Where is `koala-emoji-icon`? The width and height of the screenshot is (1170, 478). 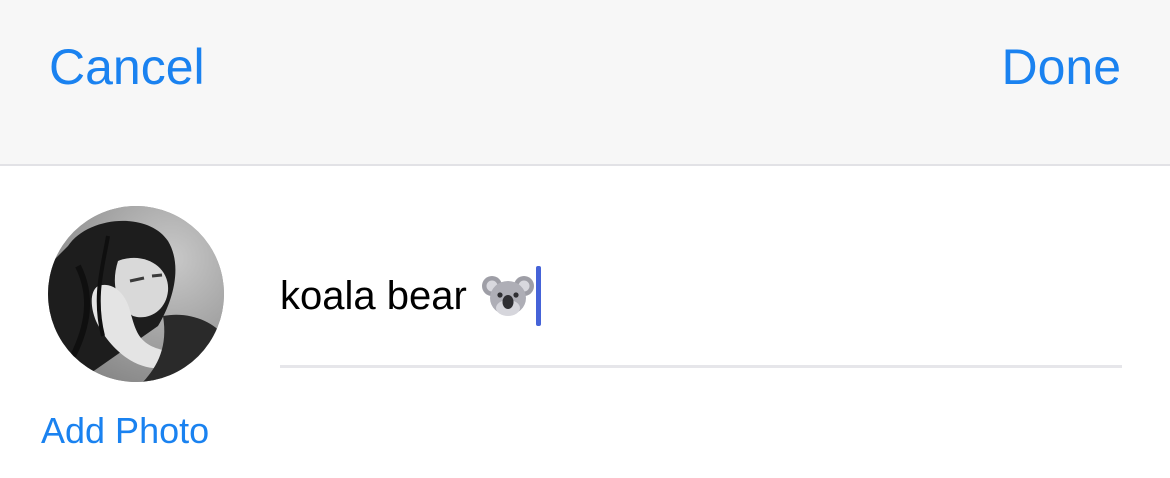
koala-emoji-icon is located at coordinates (507, 296).